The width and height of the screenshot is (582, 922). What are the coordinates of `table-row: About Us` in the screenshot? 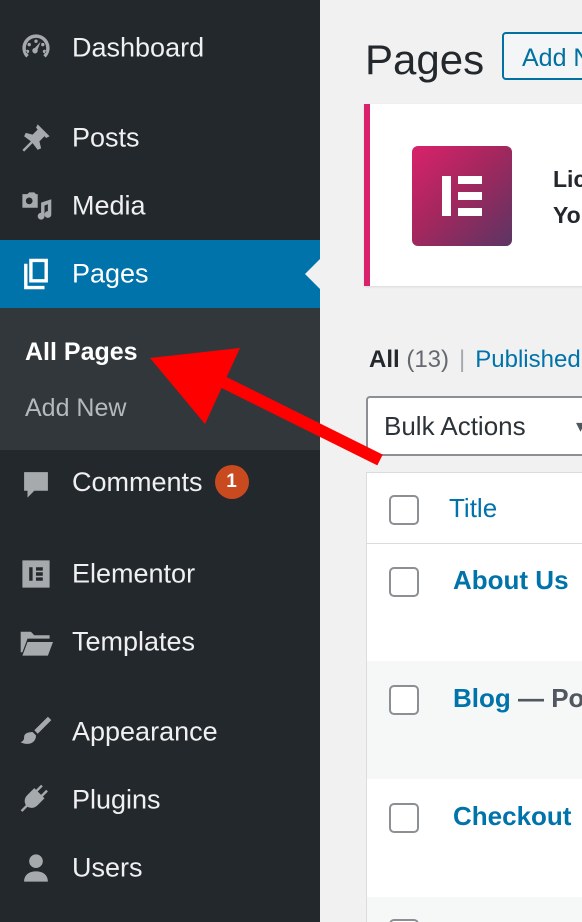 It's located at (474, 602).